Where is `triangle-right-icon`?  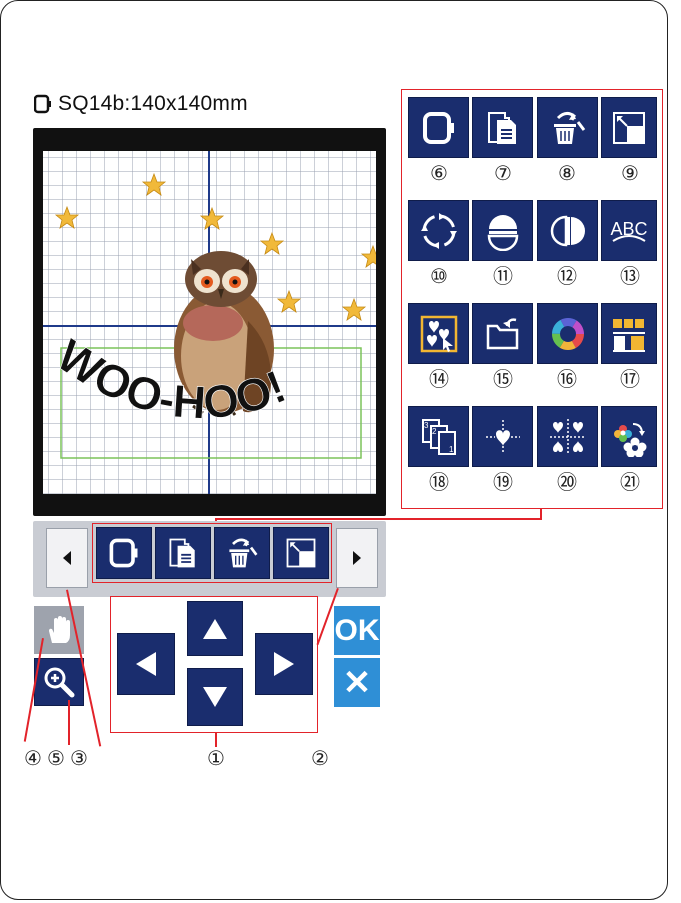 triangle-right-icon is located at coordinates (357, 558).